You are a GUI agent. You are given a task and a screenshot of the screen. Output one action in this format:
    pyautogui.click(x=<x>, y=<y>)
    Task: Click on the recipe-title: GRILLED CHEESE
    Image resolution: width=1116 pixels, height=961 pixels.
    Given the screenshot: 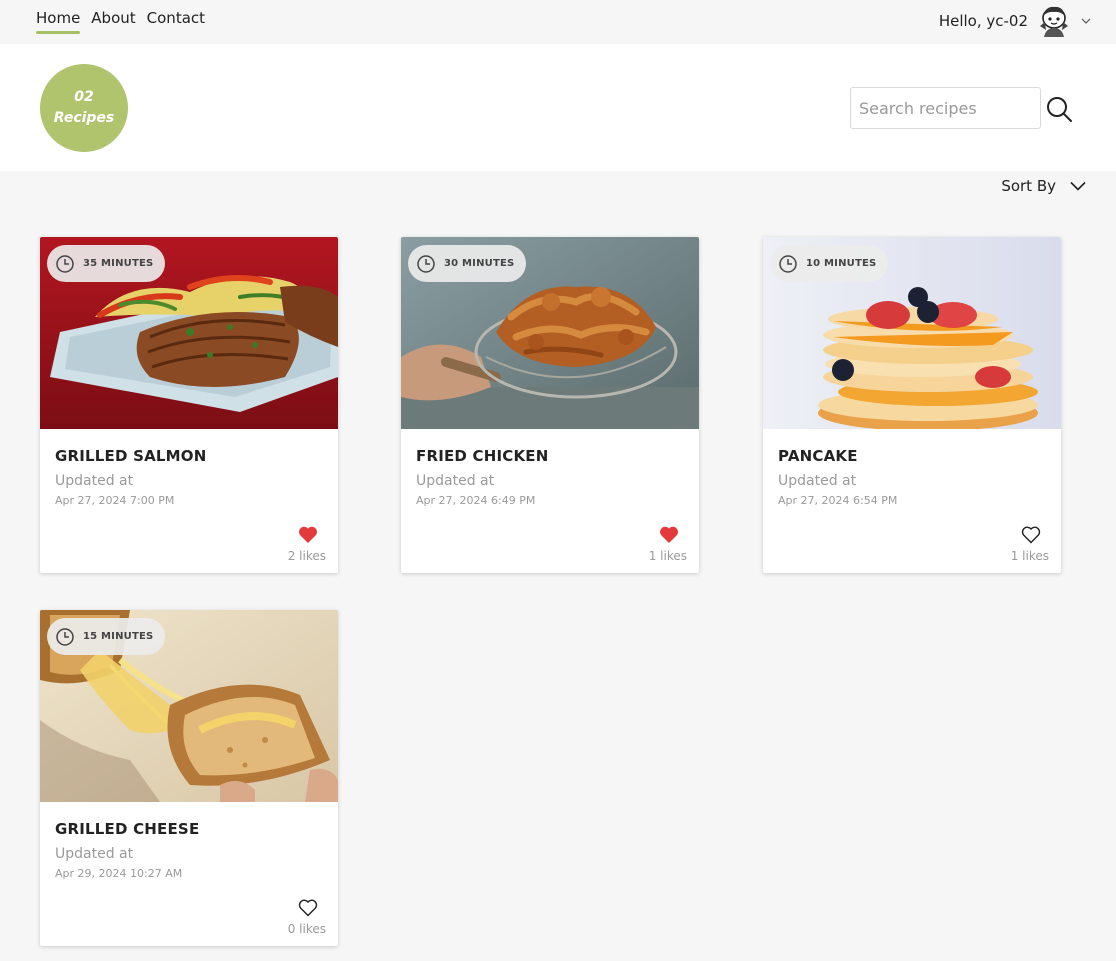 What is the action you would take?
    pyautogui.click(x=127, y=829)
    